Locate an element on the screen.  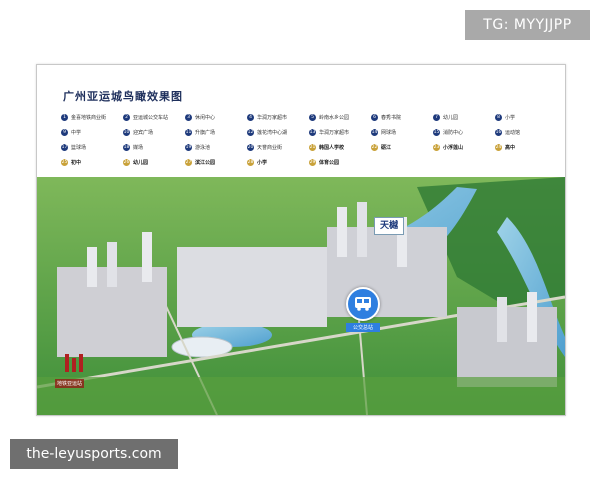
legend-item: 8 小学 is located at coordinates (526, 117).